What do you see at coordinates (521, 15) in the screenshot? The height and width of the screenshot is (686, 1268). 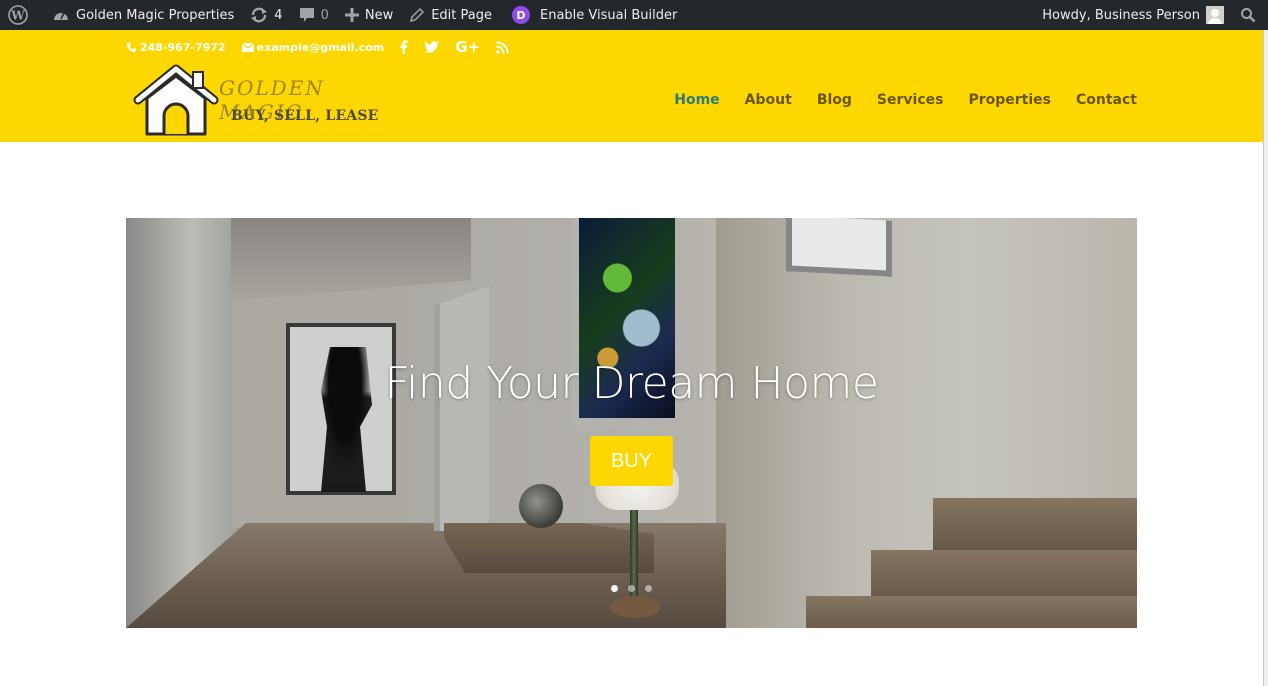 I see `divi-icon: D` at bounding box center [521, 15].